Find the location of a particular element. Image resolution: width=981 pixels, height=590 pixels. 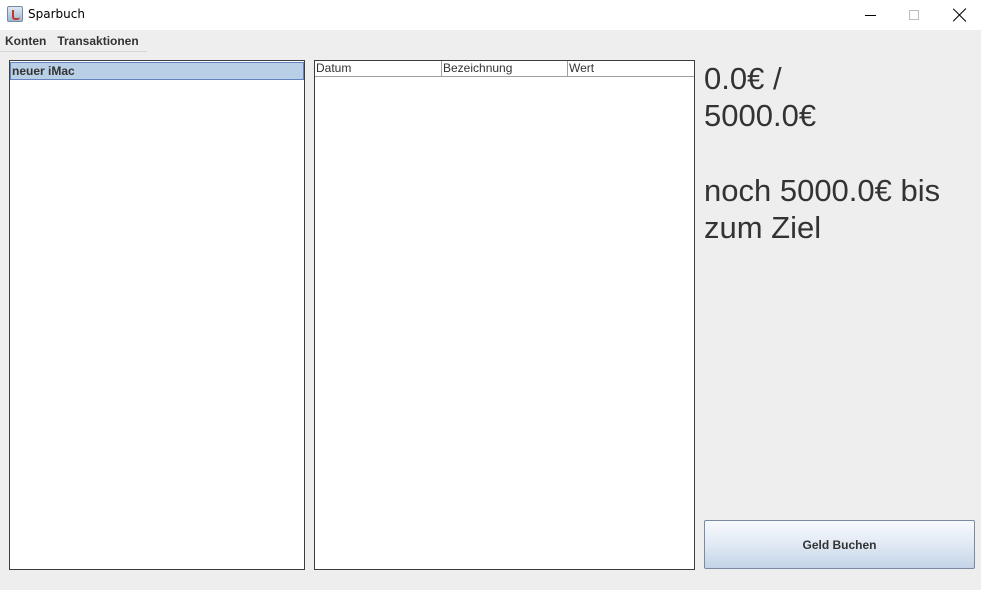

java-cup-icon is located at coordinates (15, 14).